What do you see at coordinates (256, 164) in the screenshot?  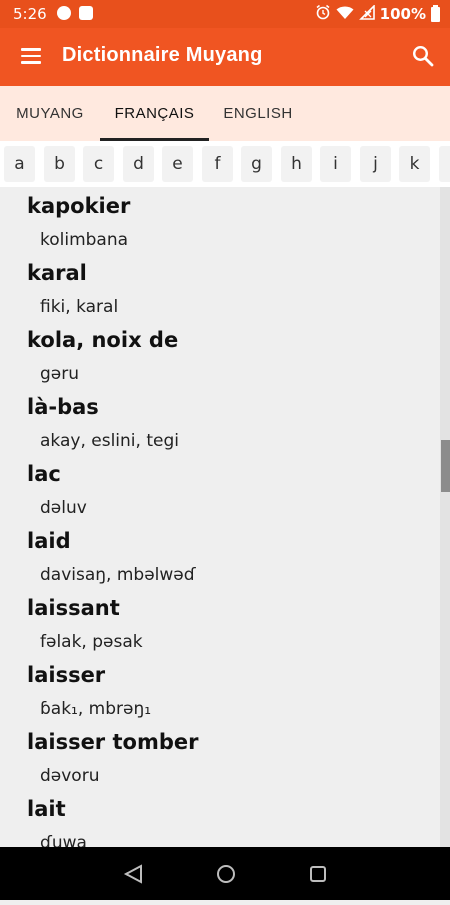 I see `letter-g: g` at bounding box center [256, 164].